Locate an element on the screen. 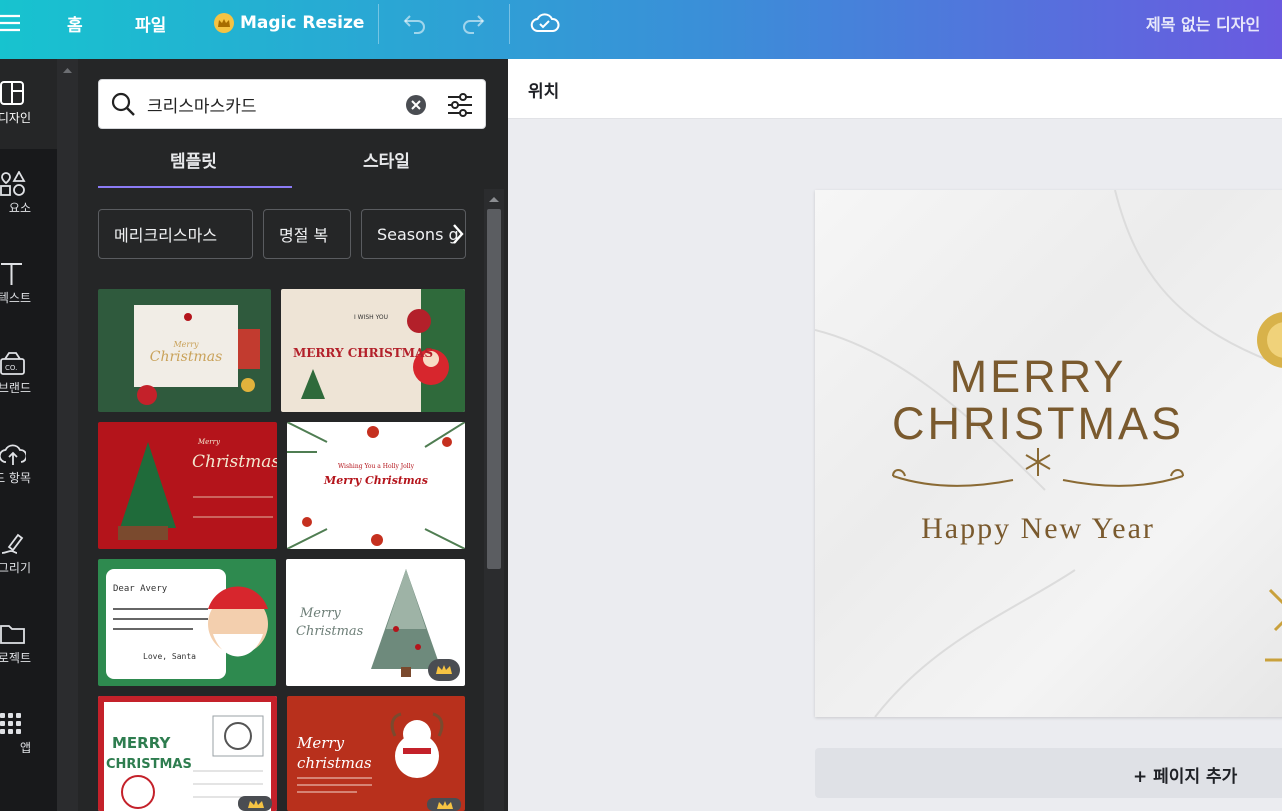 This screenshot has width=1282, height=811. chip-merry-christmas: 메리크리스마스 is located at coordinates (175, 234).